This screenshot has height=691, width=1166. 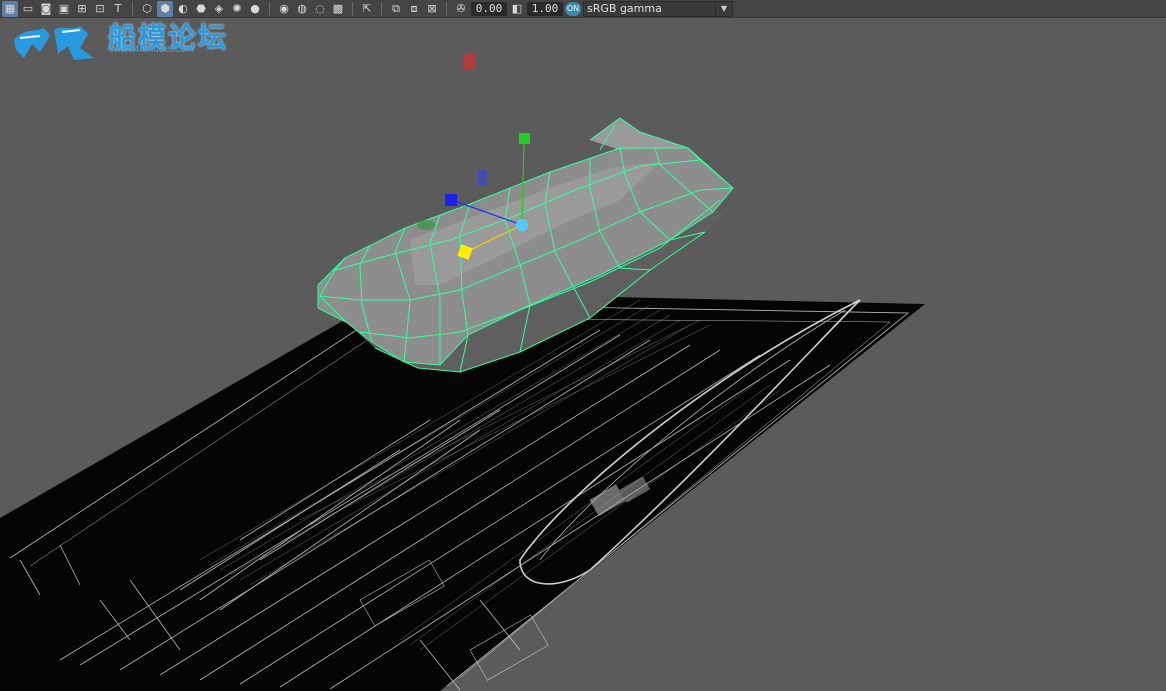 I want to click on color-management-toggle: ON, so click(x=573, y=8).